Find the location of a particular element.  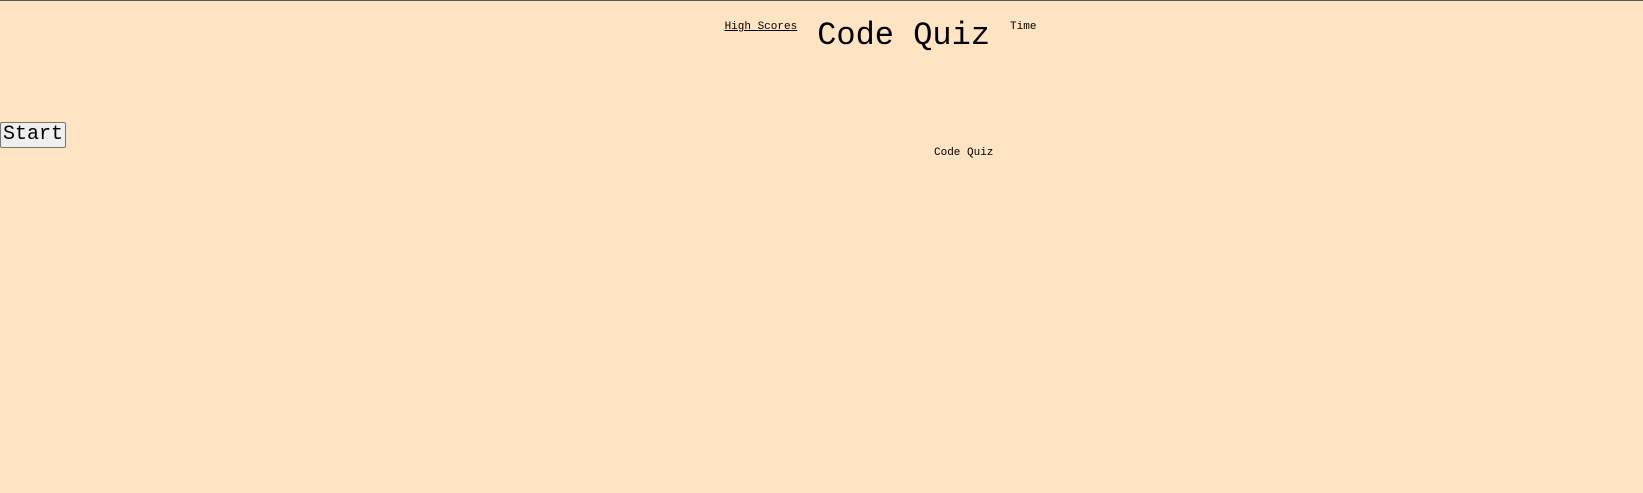

high-scores-link: High Scores is located at coordinates (761, 27).